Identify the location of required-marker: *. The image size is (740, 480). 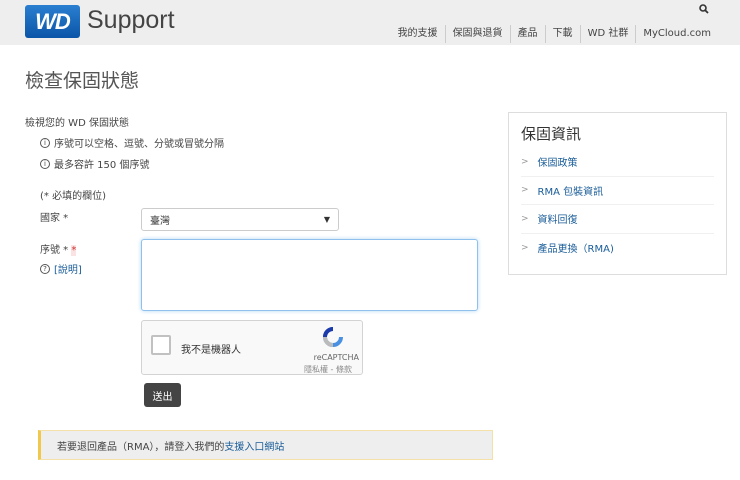
(74, 250).